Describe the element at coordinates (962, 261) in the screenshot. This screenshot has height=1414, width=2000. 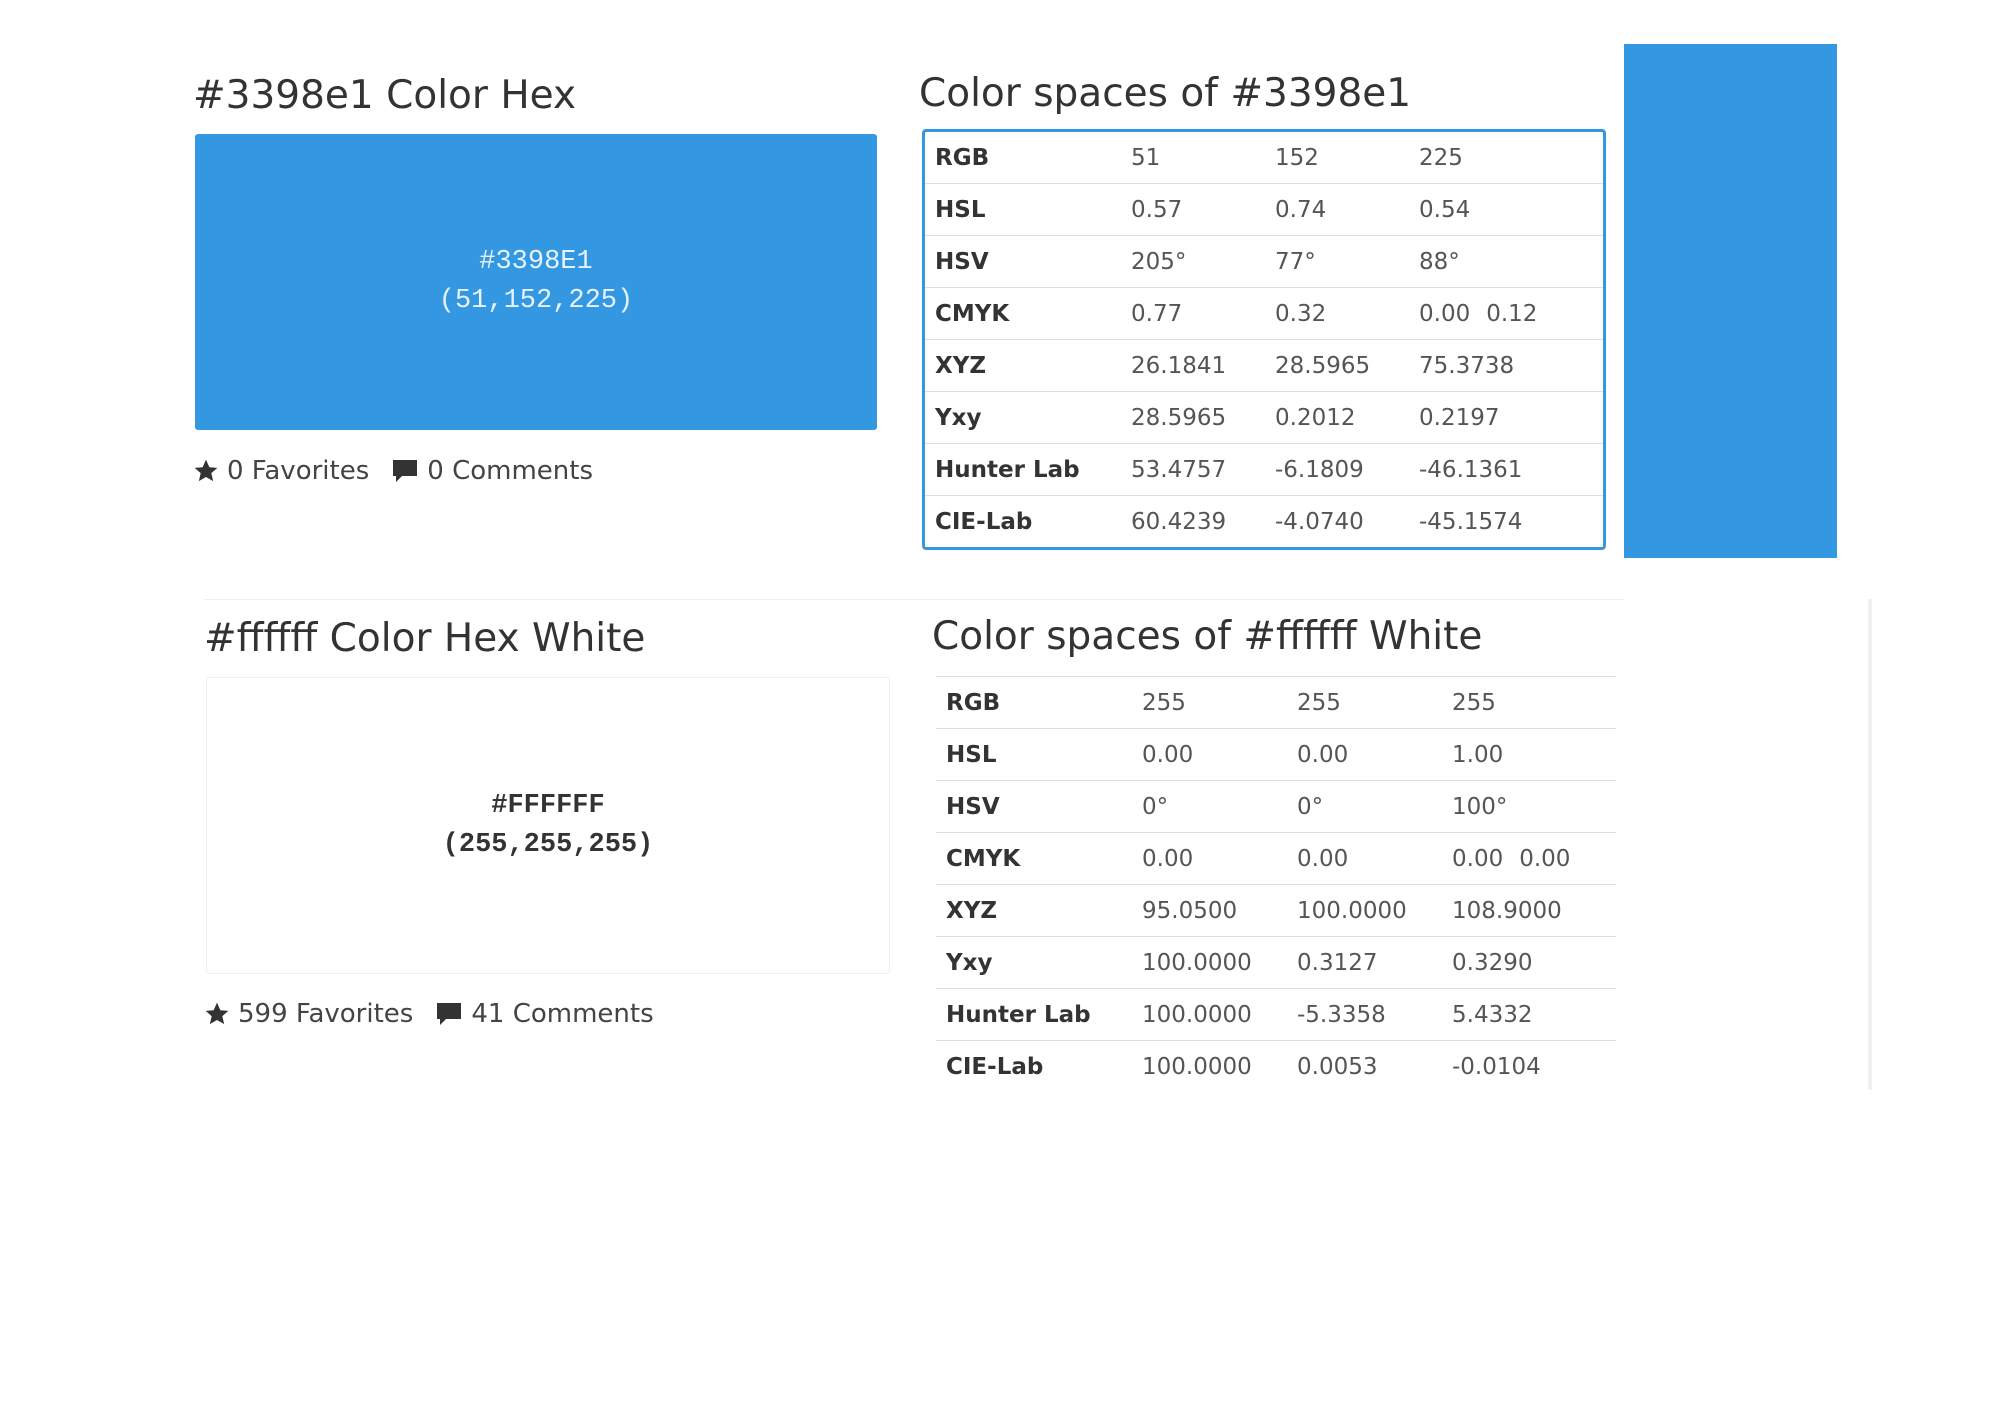
I see `row-label-text: HSV` at that location.